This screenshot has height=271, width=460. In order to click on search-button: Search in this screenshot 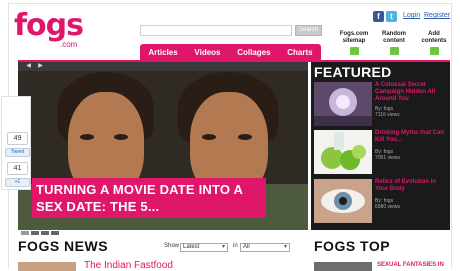, I will do `click(308, 30)`.